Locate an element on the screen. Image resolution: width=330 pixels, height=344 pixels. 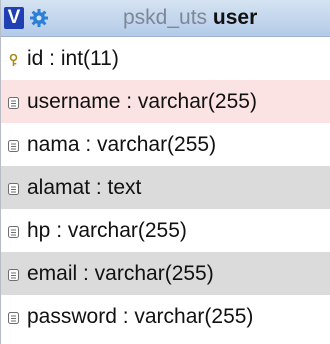
column-row-hp: hp : varchar(255) is located at coordinates (165, 230).